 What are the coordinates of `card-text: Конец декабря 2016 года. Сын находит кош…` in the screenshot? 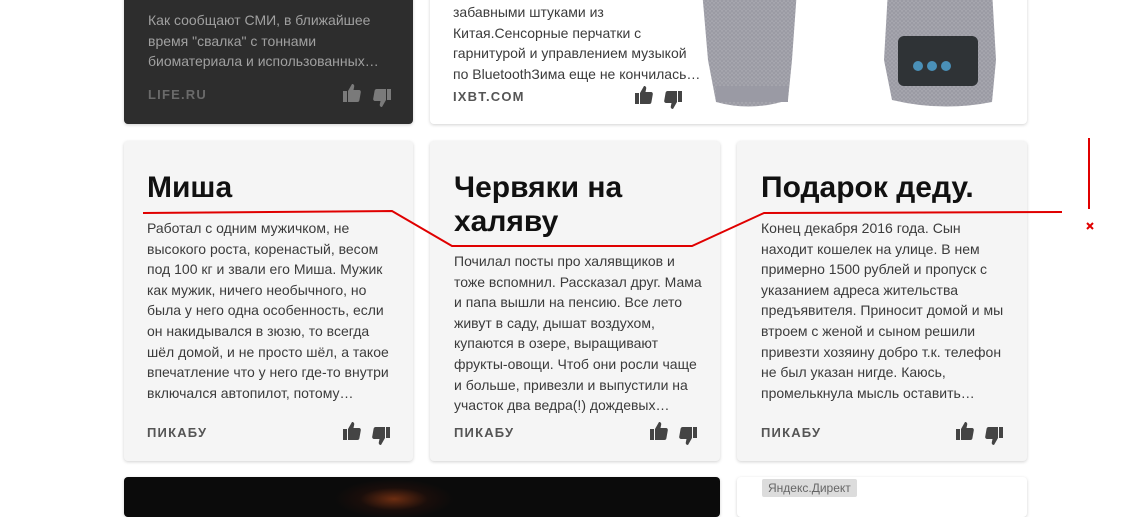 It's located at (882, 310).